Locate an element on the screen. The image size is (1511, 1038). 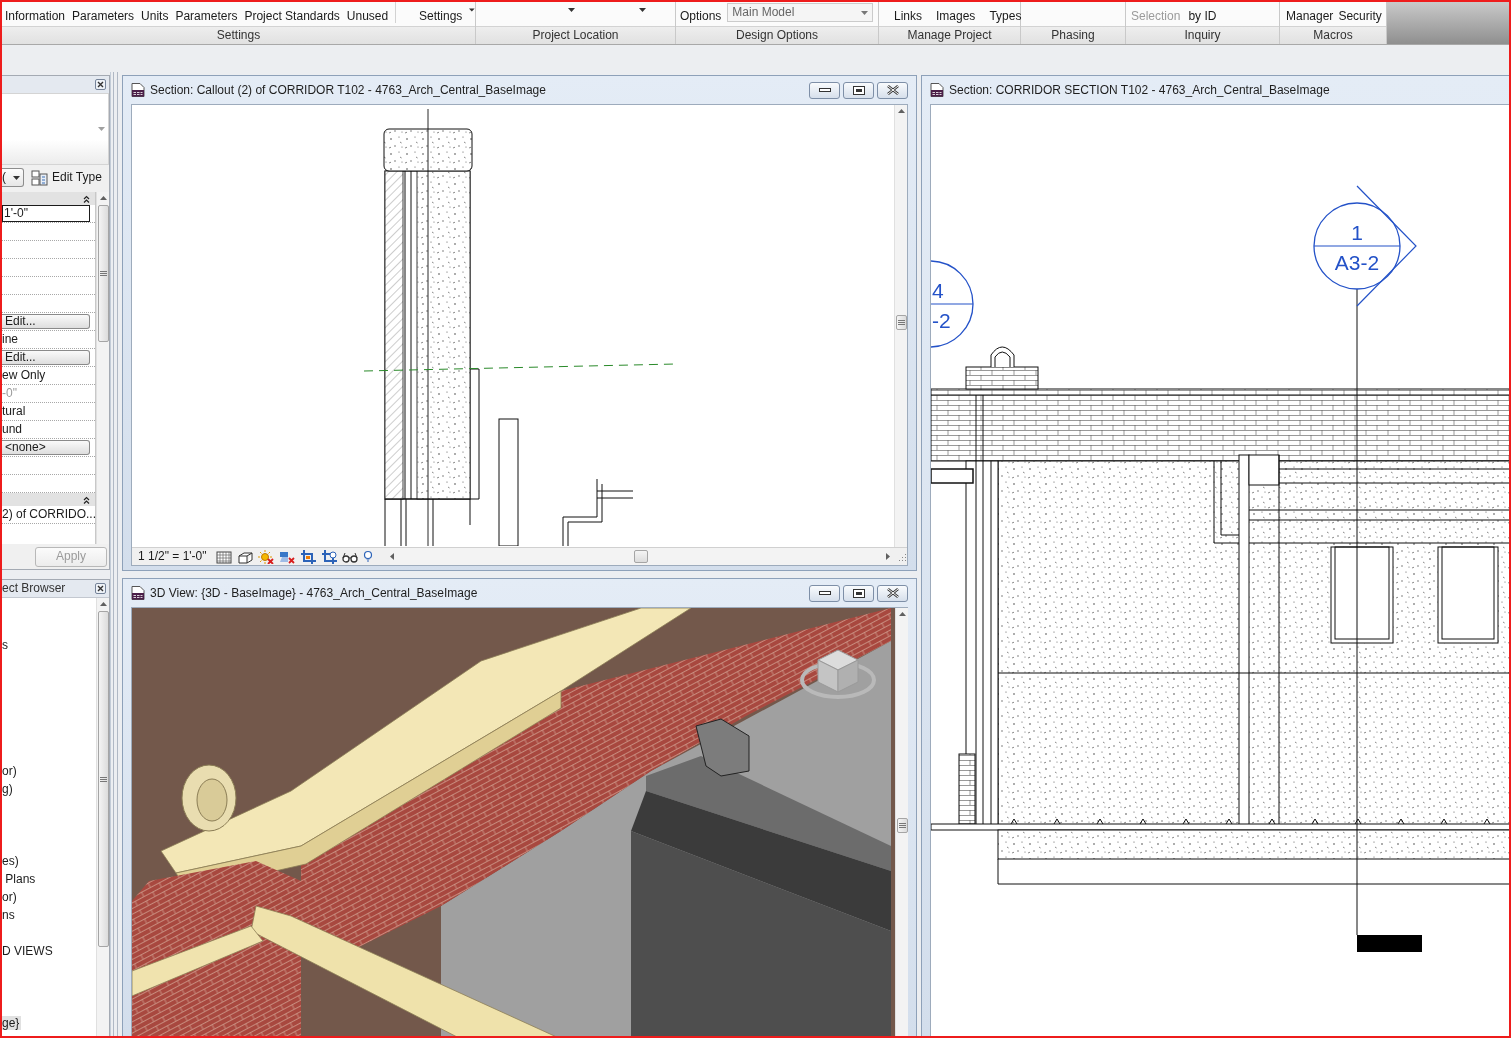
crop-icon is located at coordinates (307, 556).